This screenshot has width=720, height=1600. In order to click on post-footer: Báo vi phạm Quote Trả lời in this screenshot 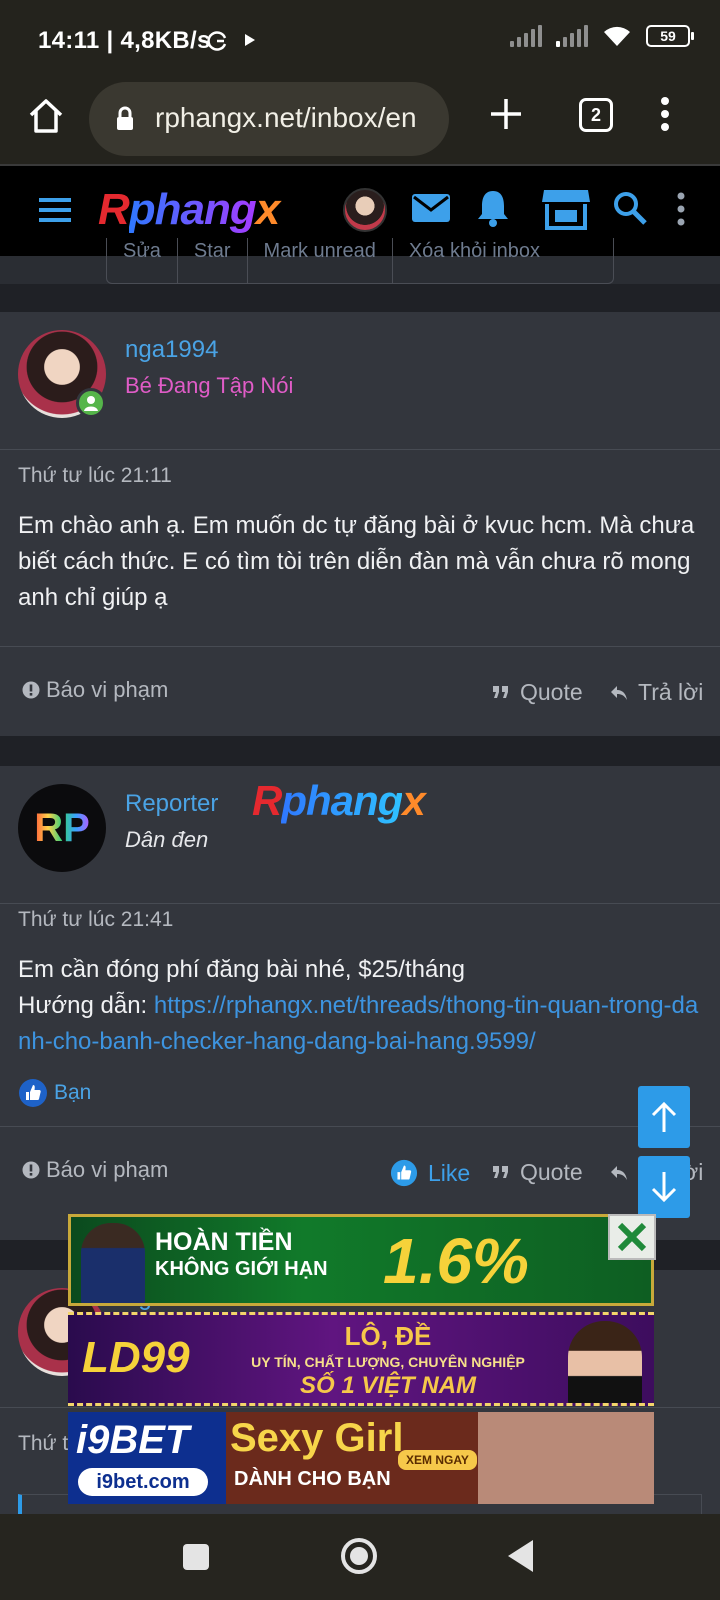, I will do `click(360, 691)`.